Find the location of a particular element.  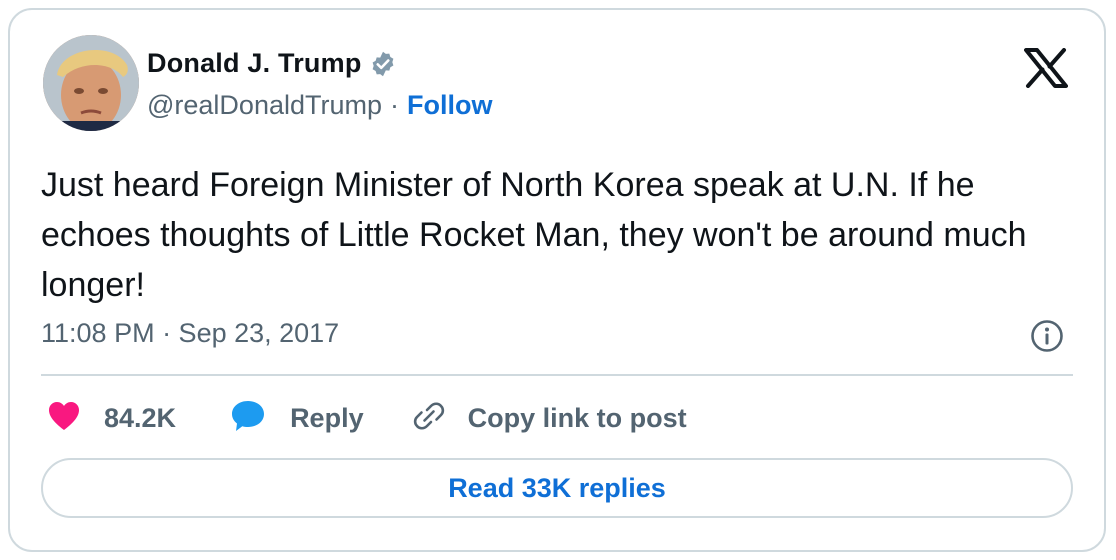

like-button: 84.2K is located at coordinates (112, 418).